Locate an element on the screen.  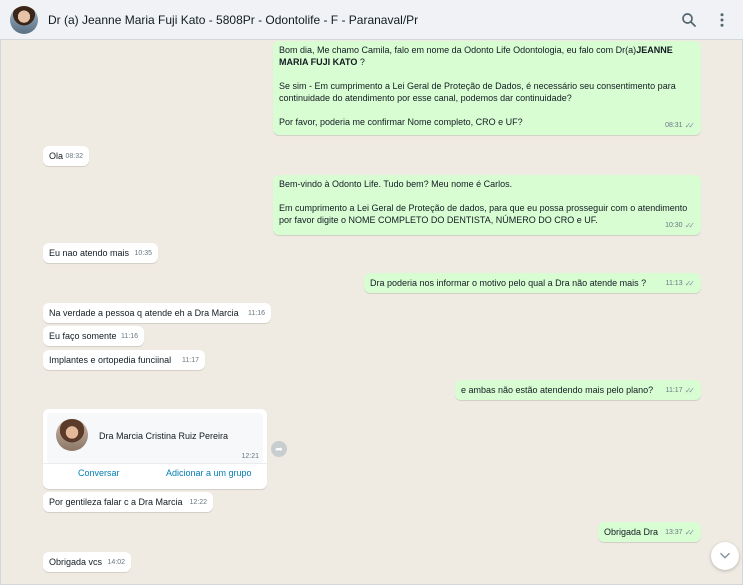
message-outgoing: Obrigada Dra 13:37 ✓✓ is located at coordinates (649, 532).